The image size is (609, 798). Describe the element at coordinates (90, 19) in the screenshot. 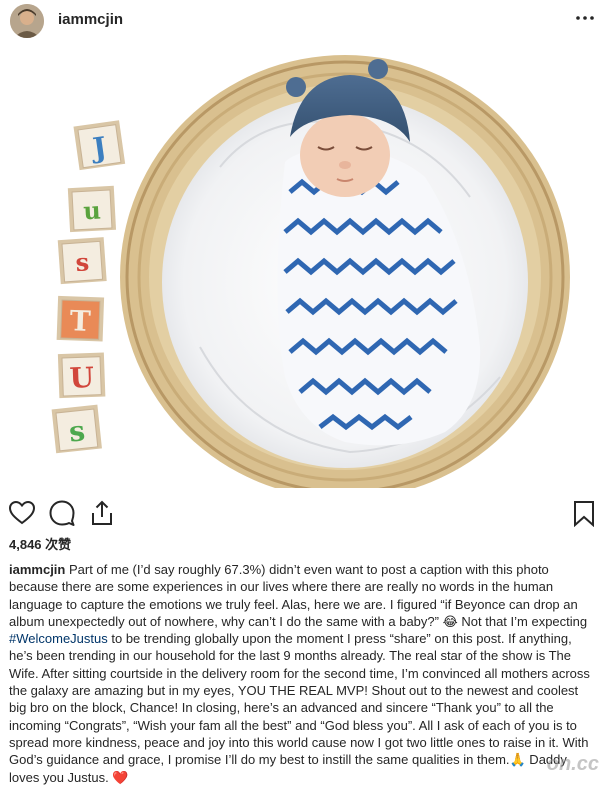

I see `post-username: iammcjin` at that location.